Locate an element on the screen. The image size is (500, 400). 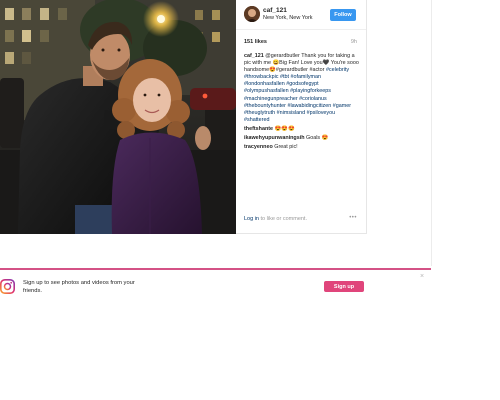
post-header: caf_121 New York, New York Follow is located at coordinates (301, 15).